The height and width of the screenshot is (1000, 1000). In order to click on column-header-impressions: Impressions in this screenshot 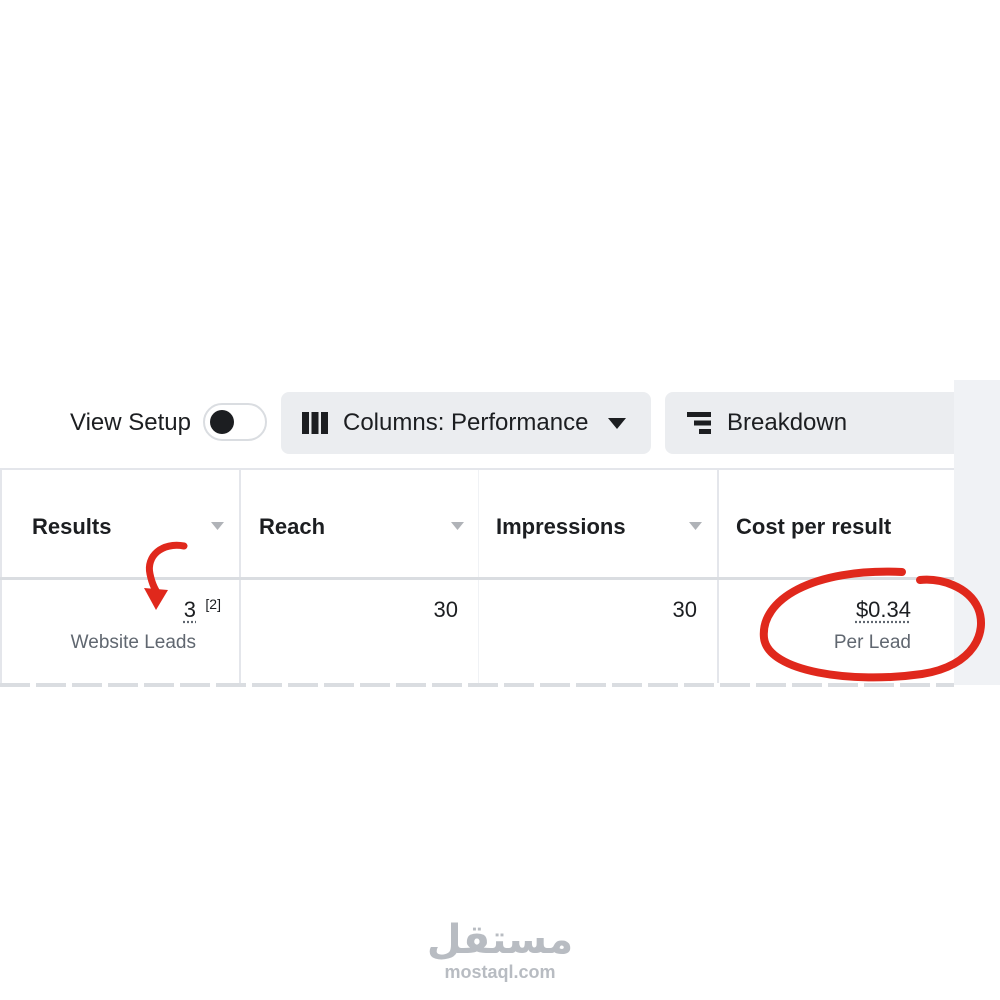, I will do `click(597, 523)`.